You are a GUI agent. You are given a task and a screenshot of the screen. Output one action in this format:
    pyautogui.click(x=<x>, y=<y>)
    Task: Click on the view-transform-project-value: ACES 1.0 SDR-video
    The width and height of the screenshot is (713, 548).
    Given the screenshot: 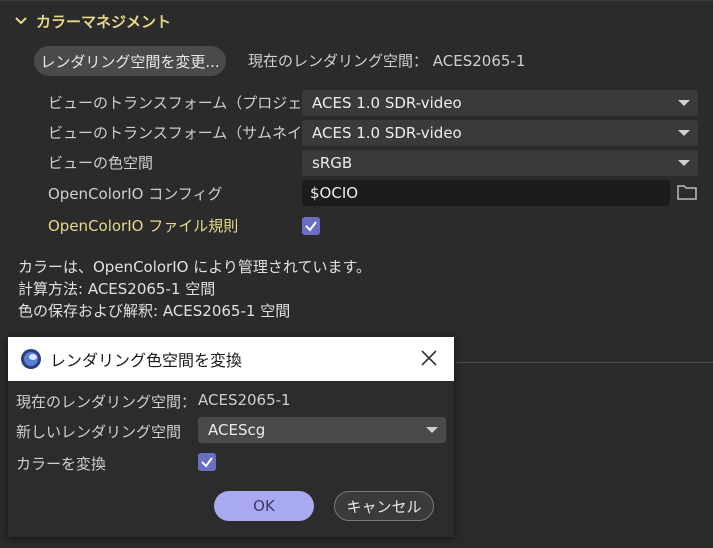 What is the action you would take?
    pyautogui.click(x=387, y=103)
    